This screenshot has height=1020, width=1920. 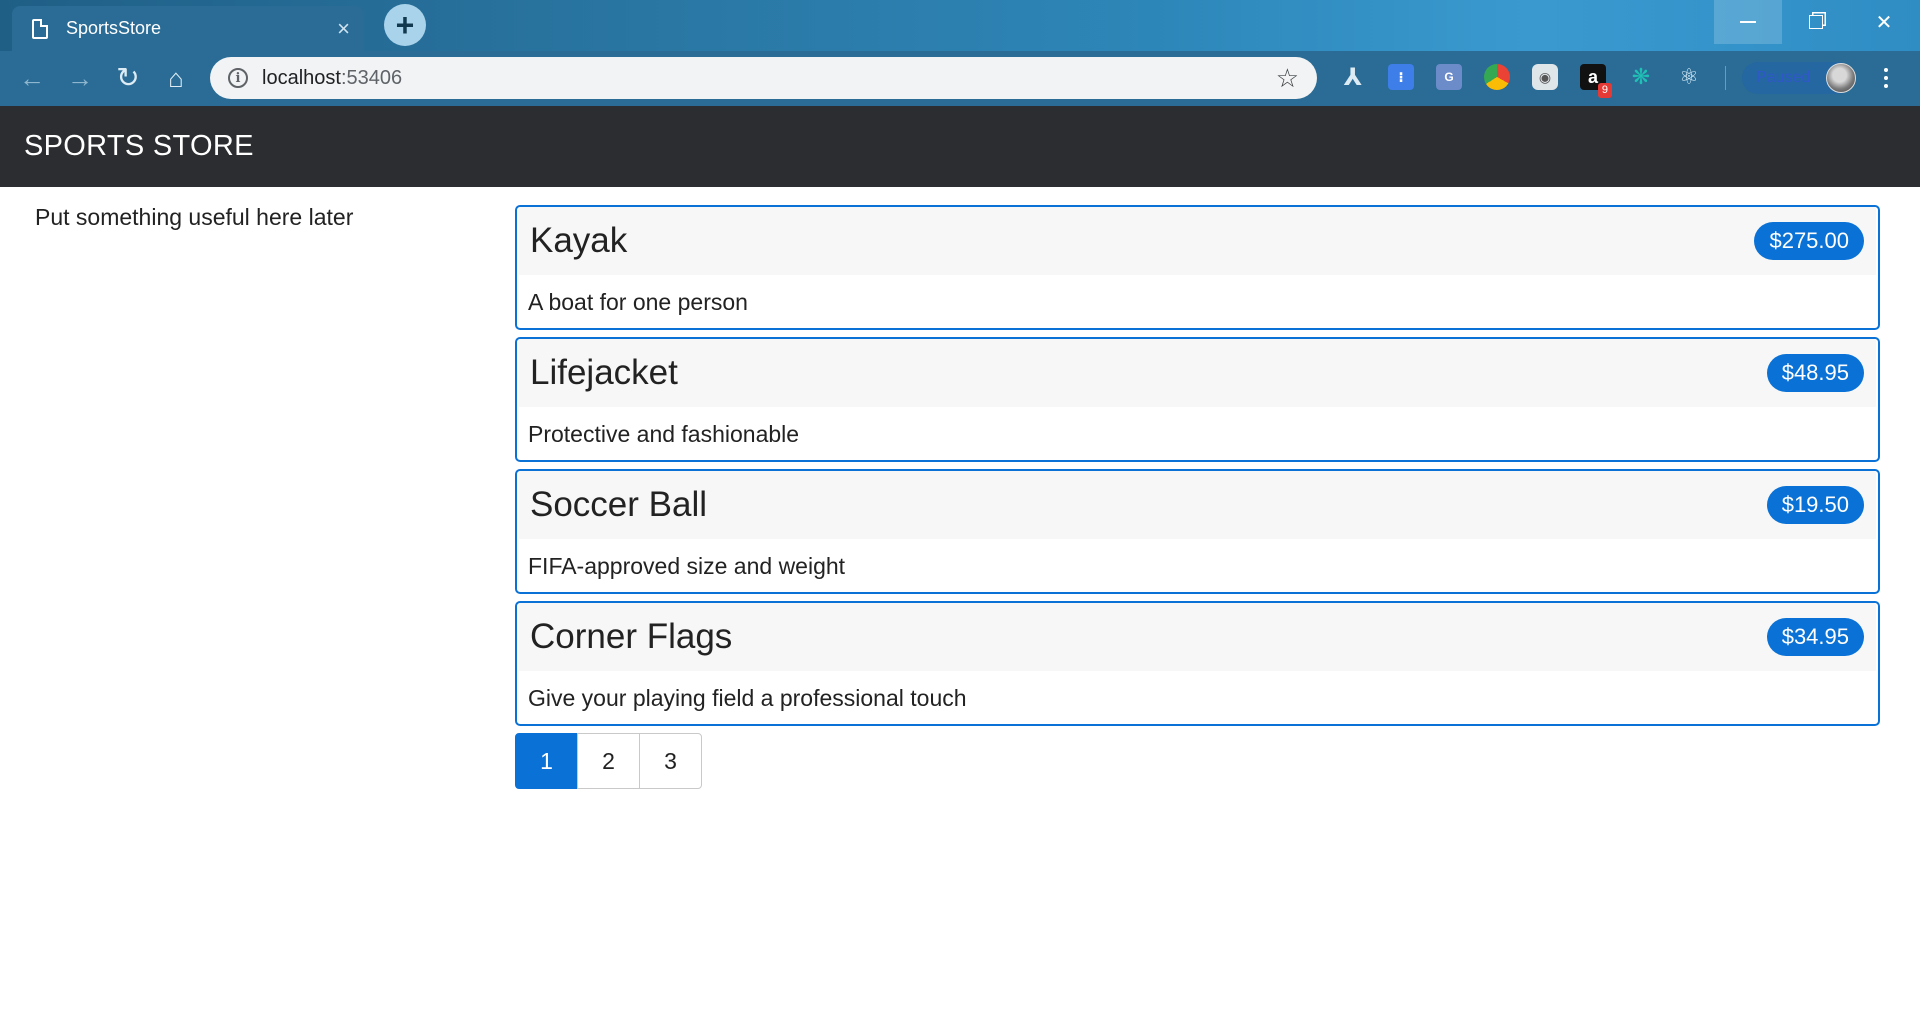 What do you see at coordinates (608, 761) in the screenshot?
I see `page-button-2: 2` at bounding box center [608, 761].